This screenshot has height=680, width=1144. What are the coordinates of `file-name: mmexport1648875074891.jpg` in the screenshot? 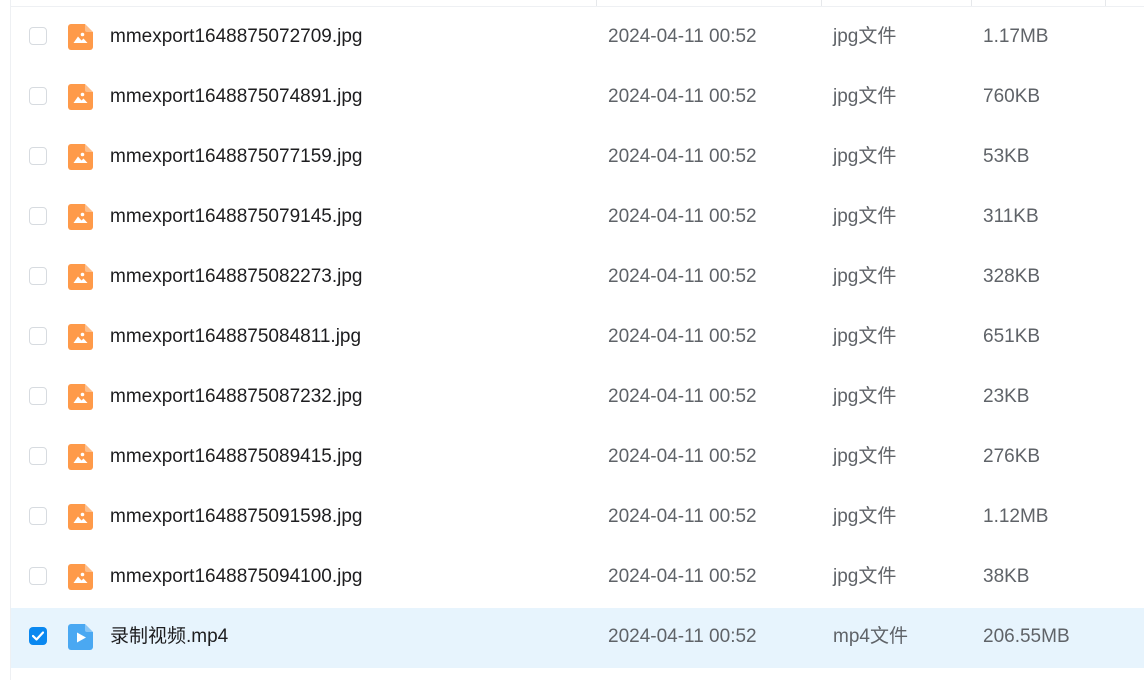 It's located at (236, 97).